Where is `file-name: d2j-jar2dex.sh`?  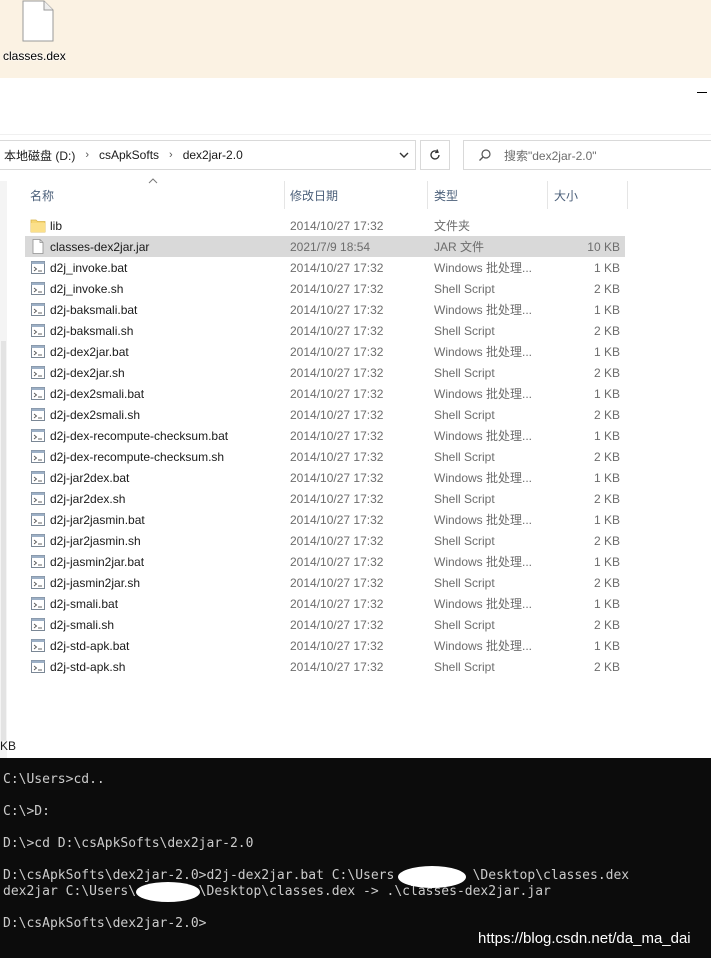
file-name: d2j-jar2dex.sh is located at coordinates (88, 498).